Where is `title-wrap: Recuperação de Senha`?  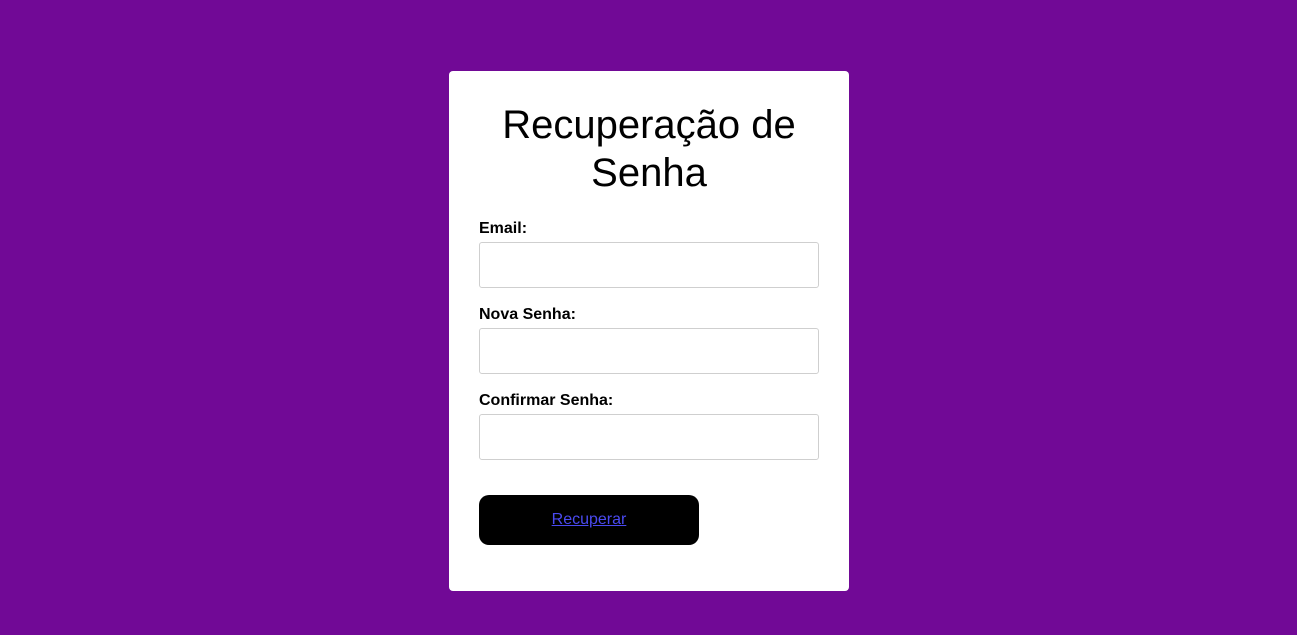 title-wrap: Recuperação de Senha is located at coordinates (649, 134).